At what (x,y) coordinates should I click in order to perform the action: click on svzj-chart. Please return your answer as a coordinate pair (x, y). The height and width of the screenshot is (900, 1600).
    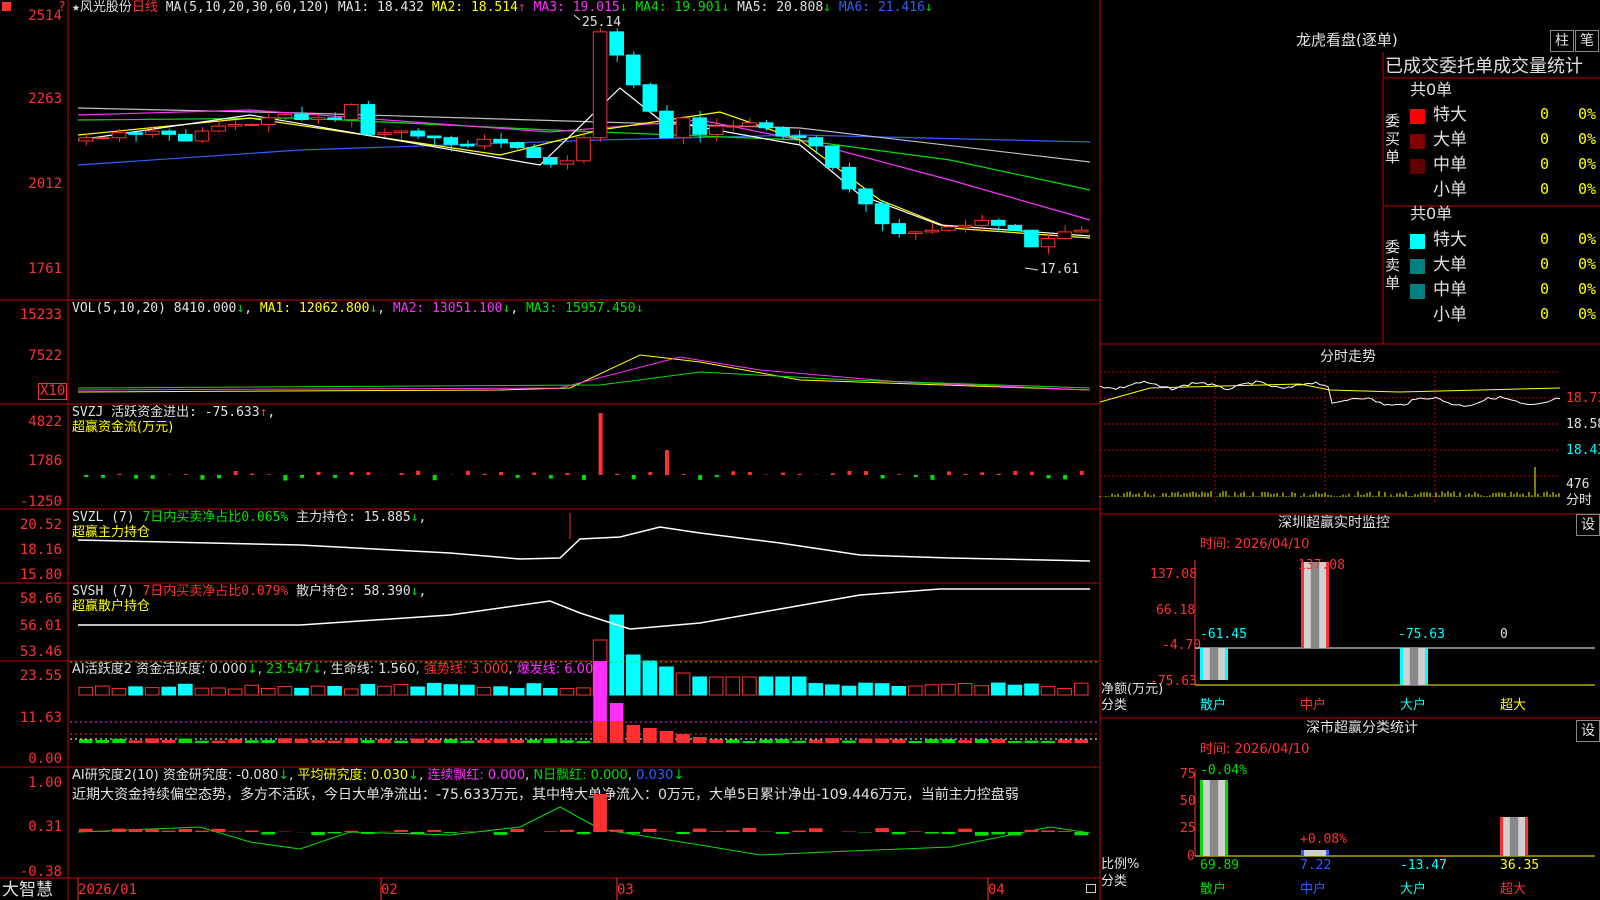
    Looking at the image, I should click on (550, 456).